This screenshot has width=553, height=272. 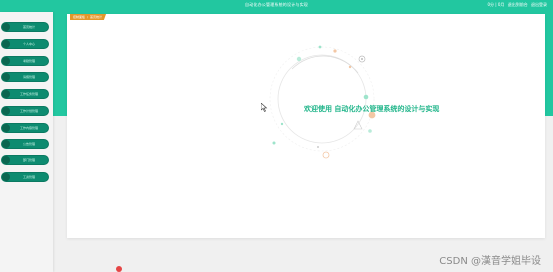 I want to click on sidebar-item-salary: 工资管理, so click(x=25, y=177).